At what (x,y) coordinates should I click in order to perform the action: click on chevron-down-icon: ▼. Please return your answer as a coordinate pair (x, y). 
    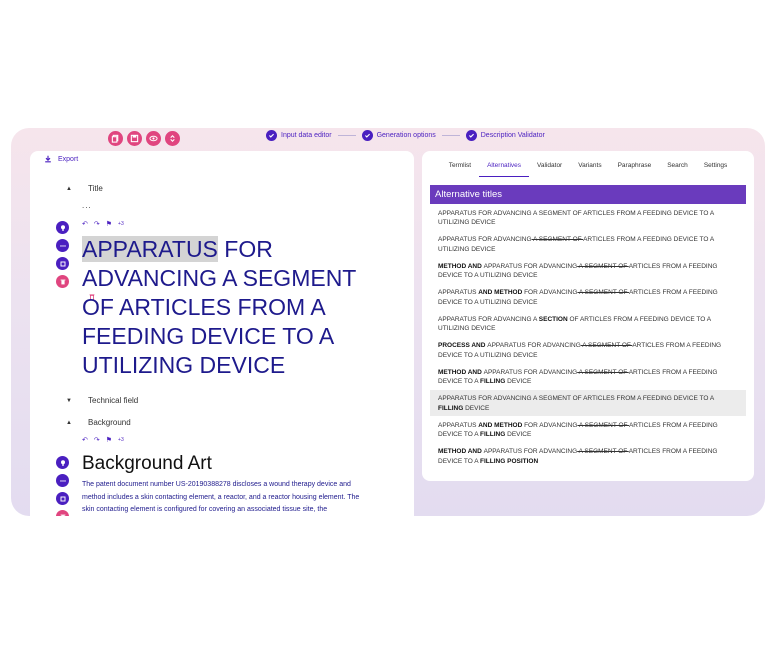
    Looking at the image, I should click on (69, 400).